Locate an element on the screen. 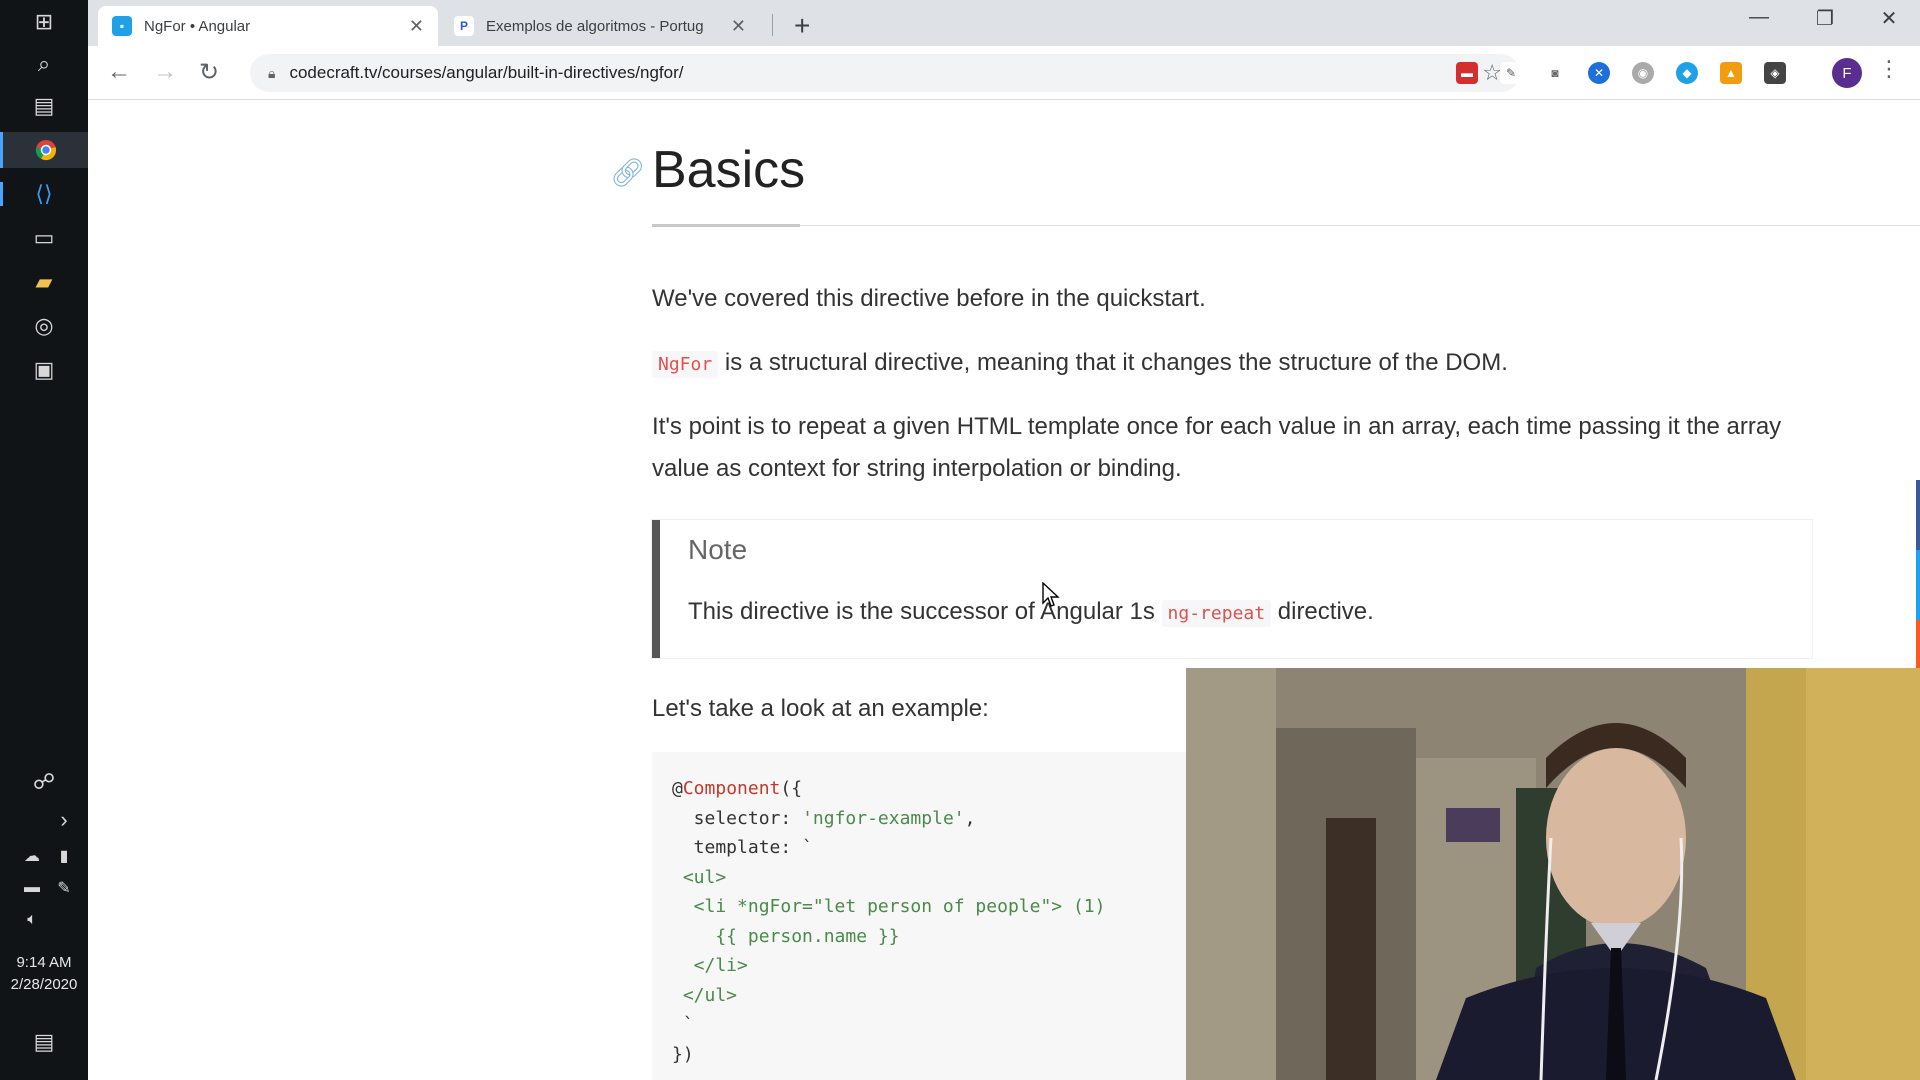  profile-avatar: F is located at coordinates (1847, 73).